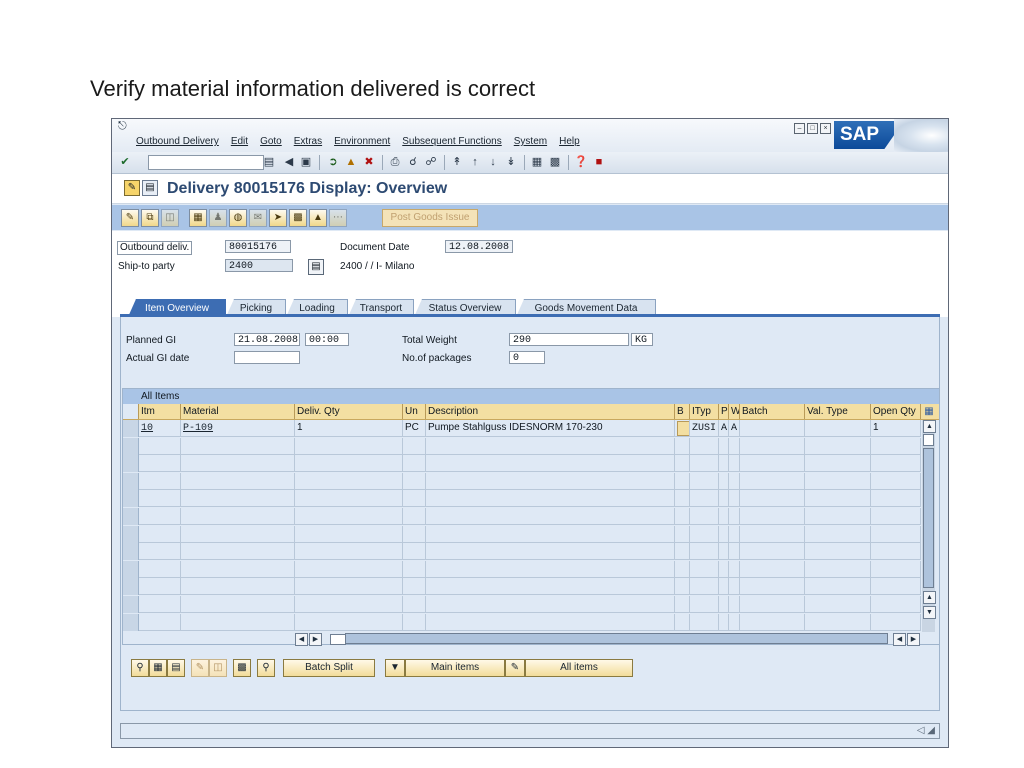  Describe the element at coordinates (160, 411) in the screenshot. I see `col-itm: Itm` at that location.